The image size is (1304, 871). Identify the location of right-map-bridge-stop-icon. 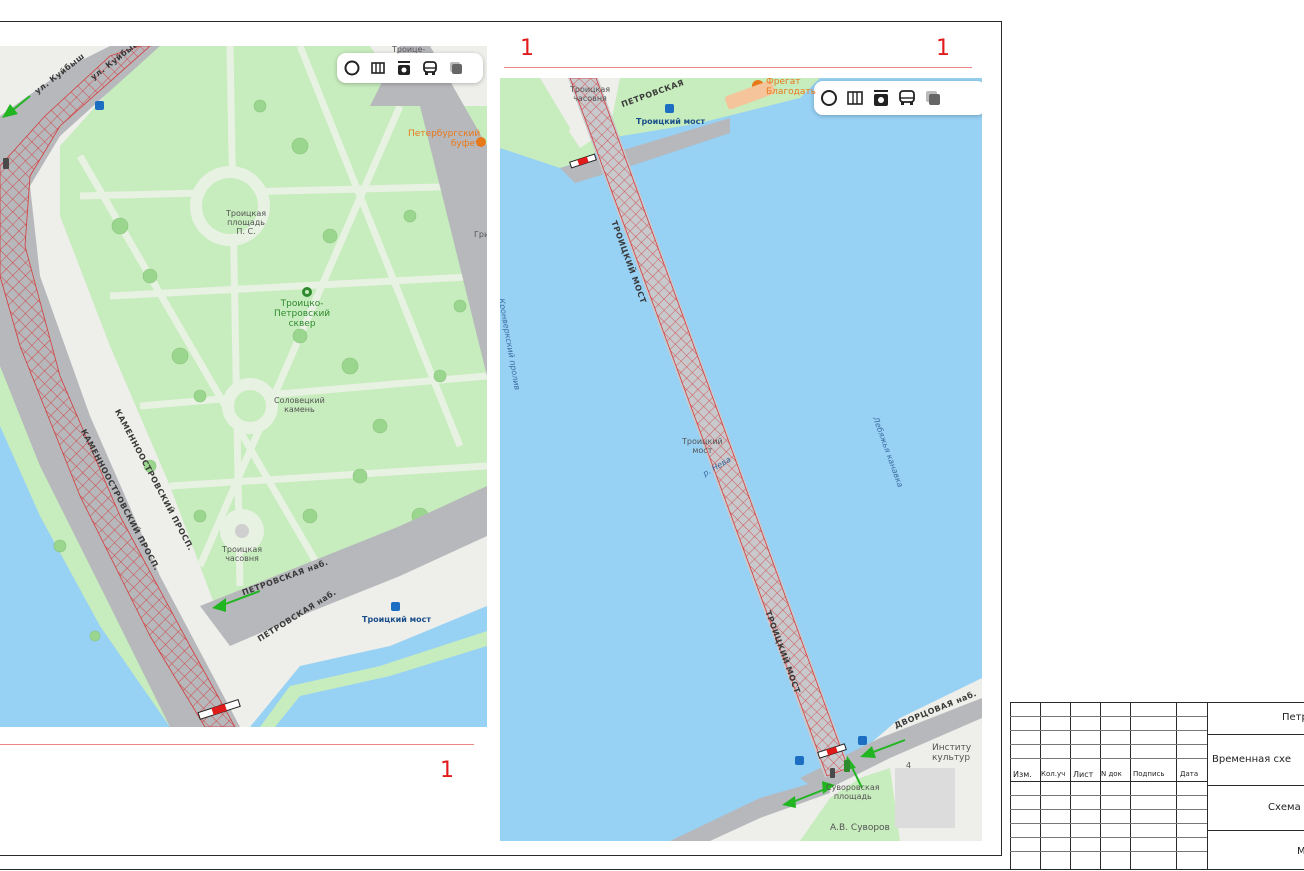
(669, 108).